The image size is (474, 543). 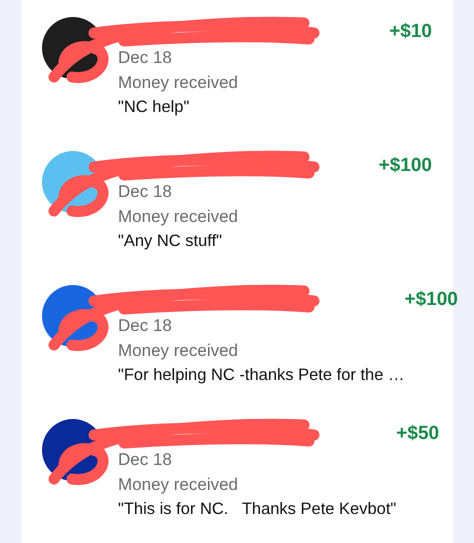 I want to click on transaction-amount: +$50, so click(x=418, y=433).